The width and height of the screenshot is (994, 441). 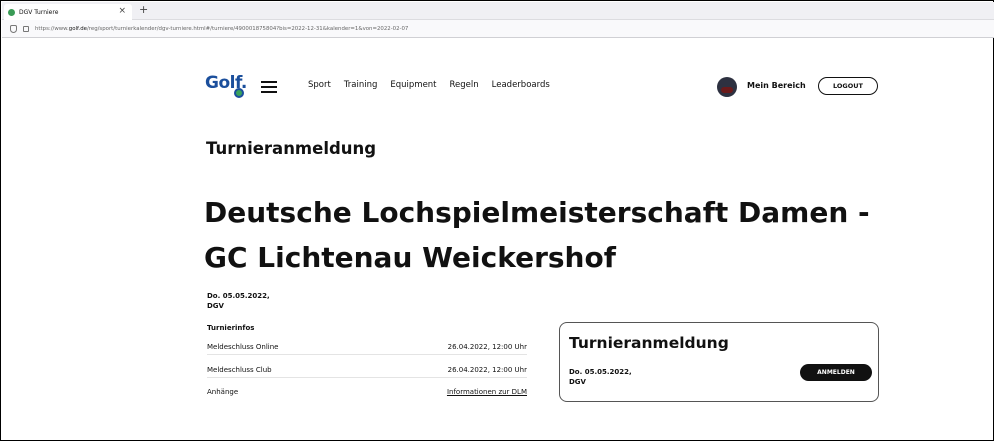 I want to click on tab-title: DGV Turniere, so click(x=39, y=12).